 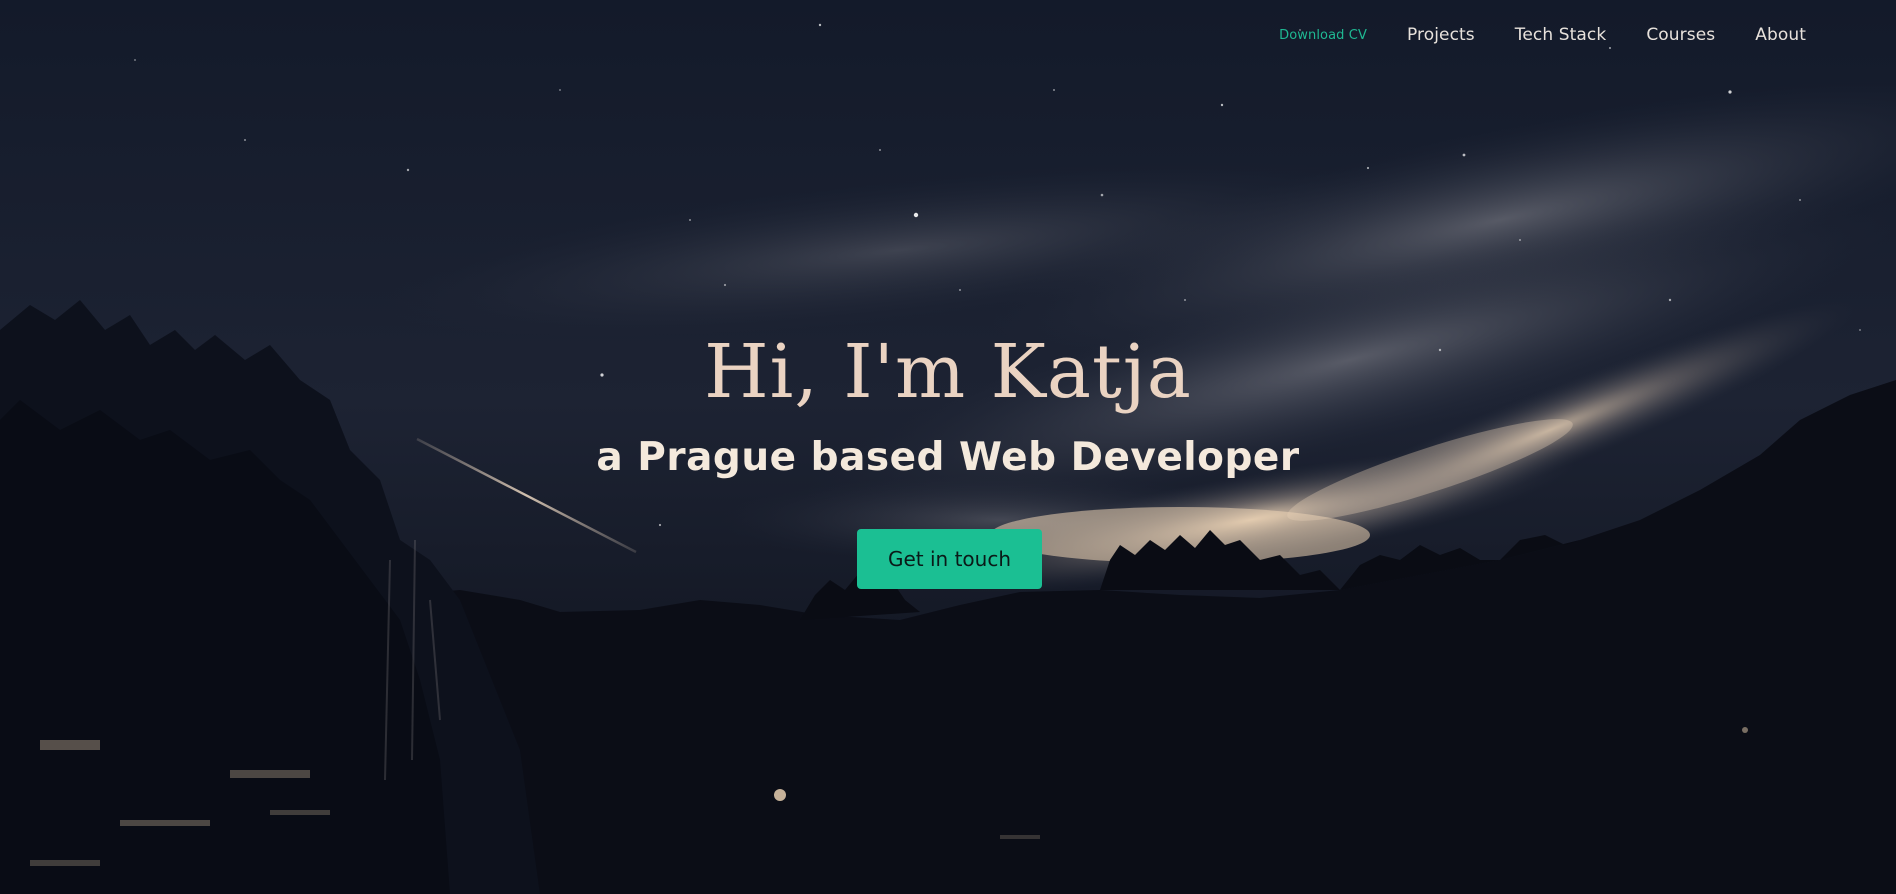 What do you see at coordinates (949, 559) in the screenshot?
I see `get-in-touch-button: Get in touch` at bounding box center [949, 559].